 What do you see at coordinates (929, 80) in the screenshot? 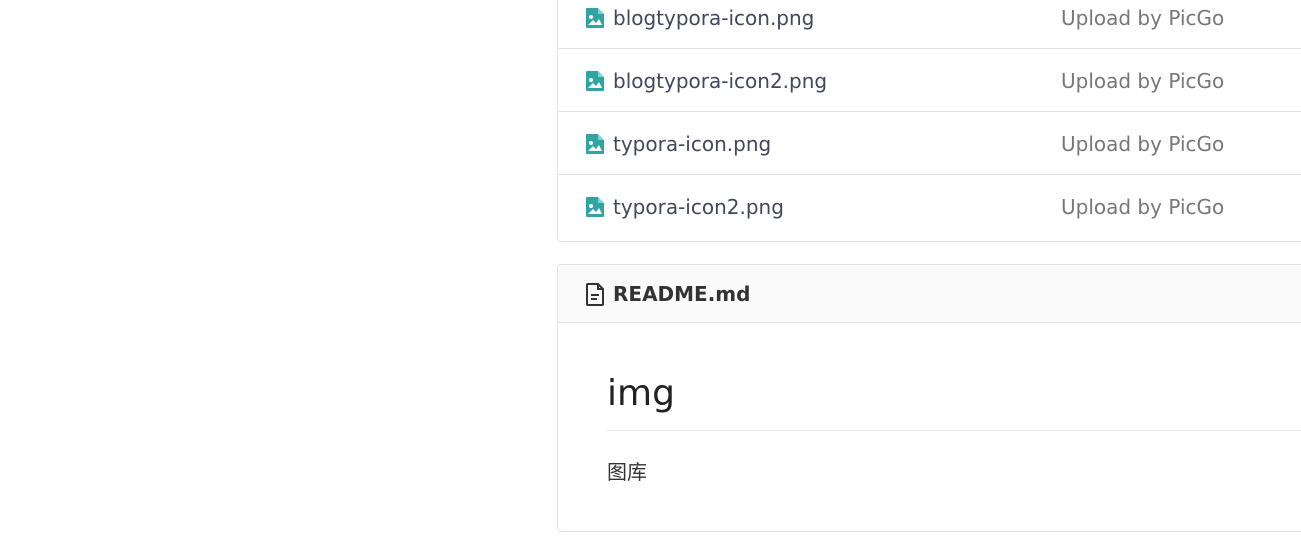
I see `file-row: blogtypora-icon2.png Upload by PicGo` at bounding box center [929, 80].